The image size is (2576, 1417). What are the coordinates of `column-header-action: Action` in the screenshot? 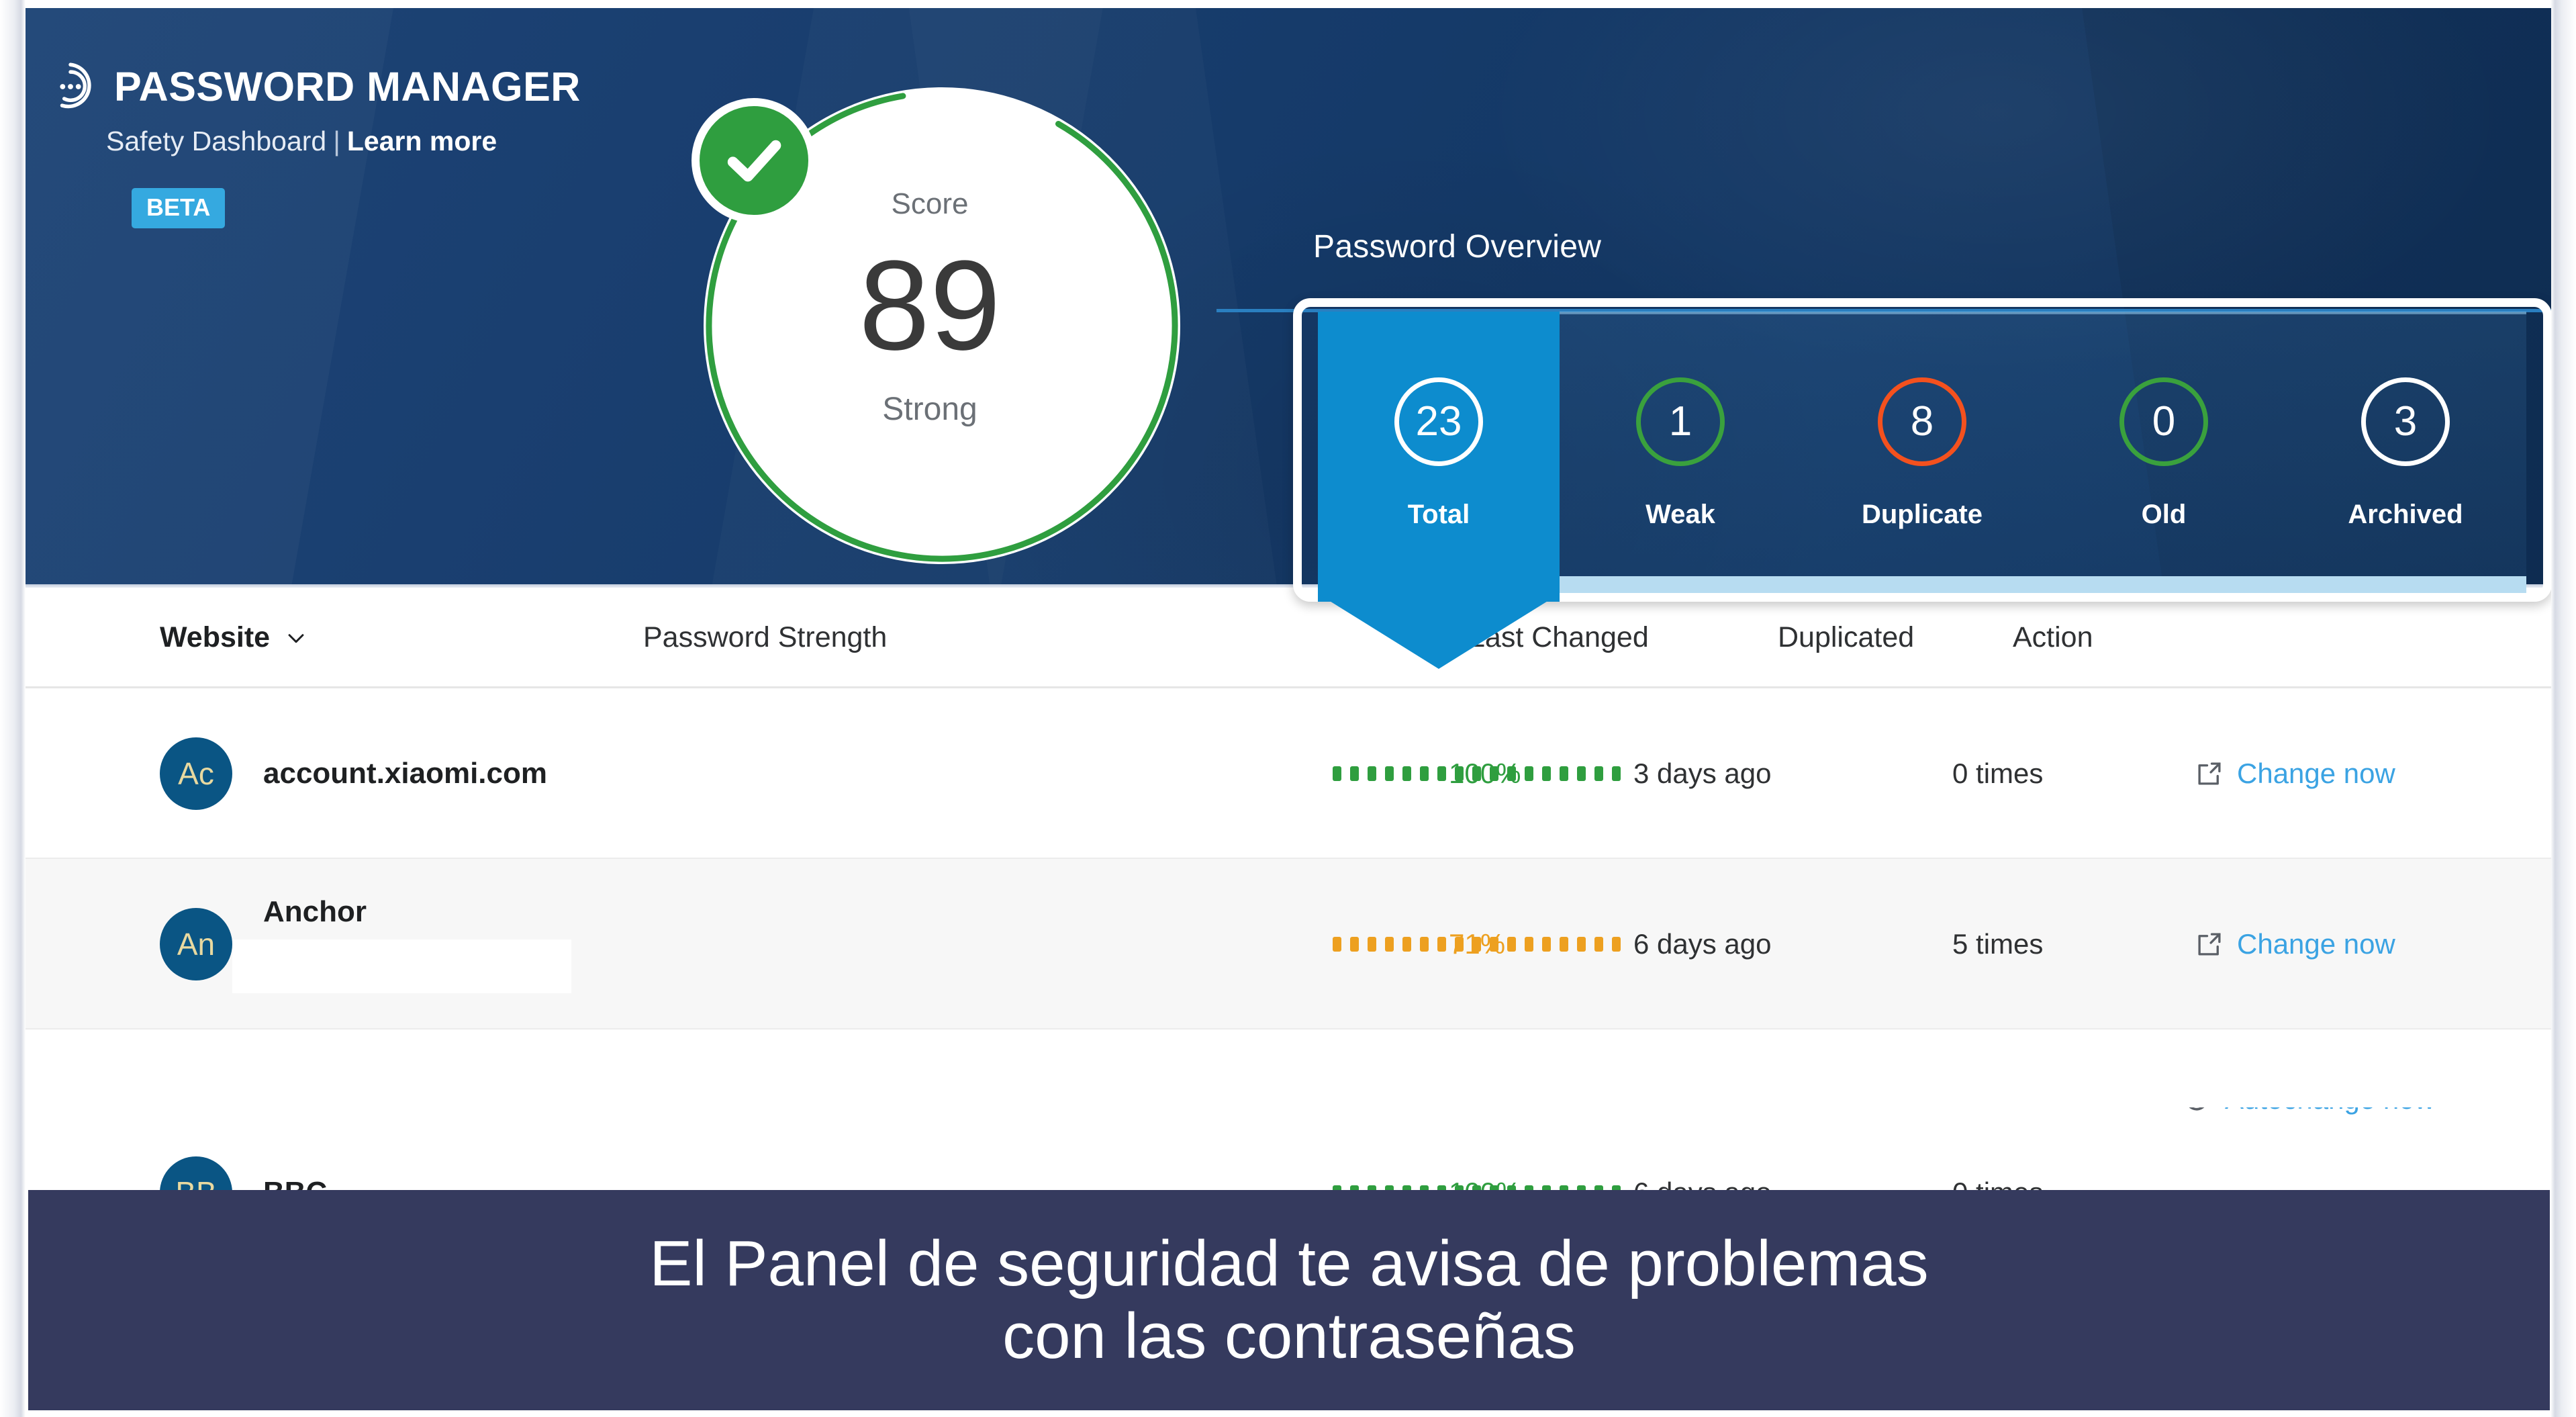 It's located at (2053, 637).